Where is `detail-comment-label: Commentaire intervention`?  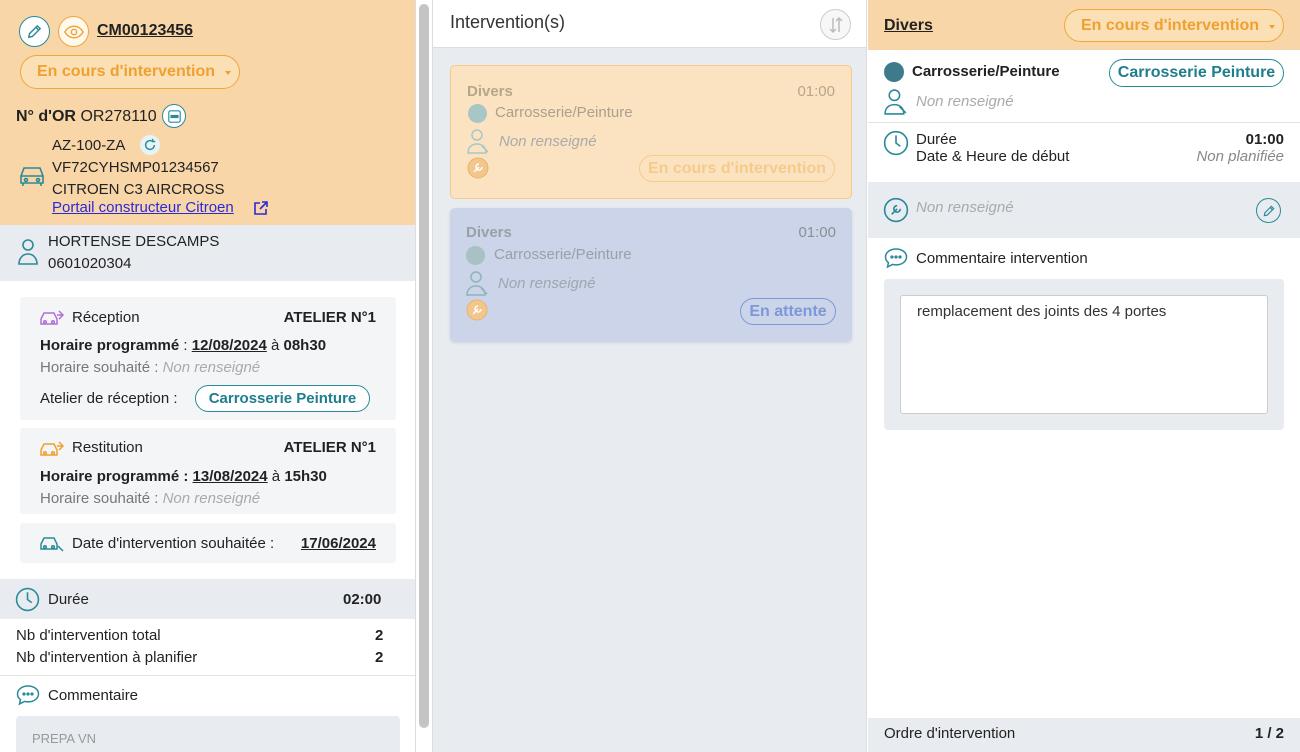 detail-comment-label: Commentaire intervention is located at coordinates (1002, 258).